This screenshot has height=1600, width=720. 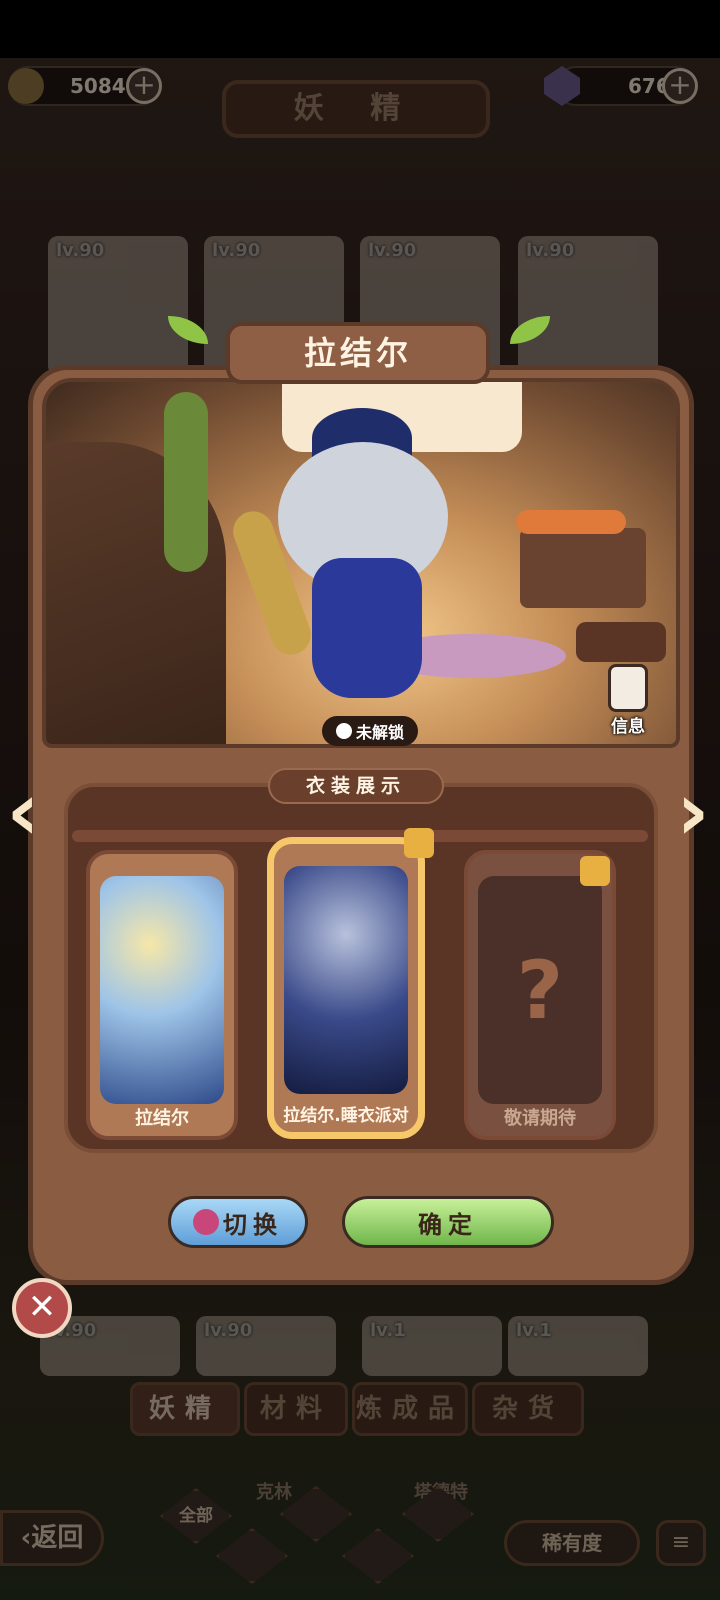 I want to click on close-button: ✕, so click(x=42, y=1308).